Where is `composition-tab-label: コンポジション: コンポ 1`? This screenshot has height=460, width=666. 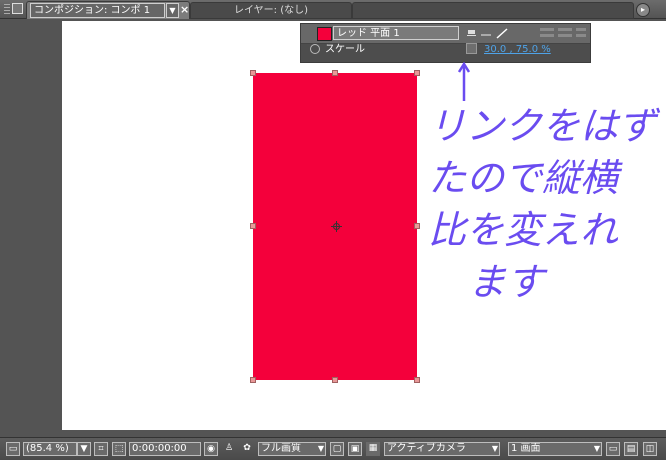
composition-tab-label: コンポジション: コンポ 1 is located at coordinates (97, 10).